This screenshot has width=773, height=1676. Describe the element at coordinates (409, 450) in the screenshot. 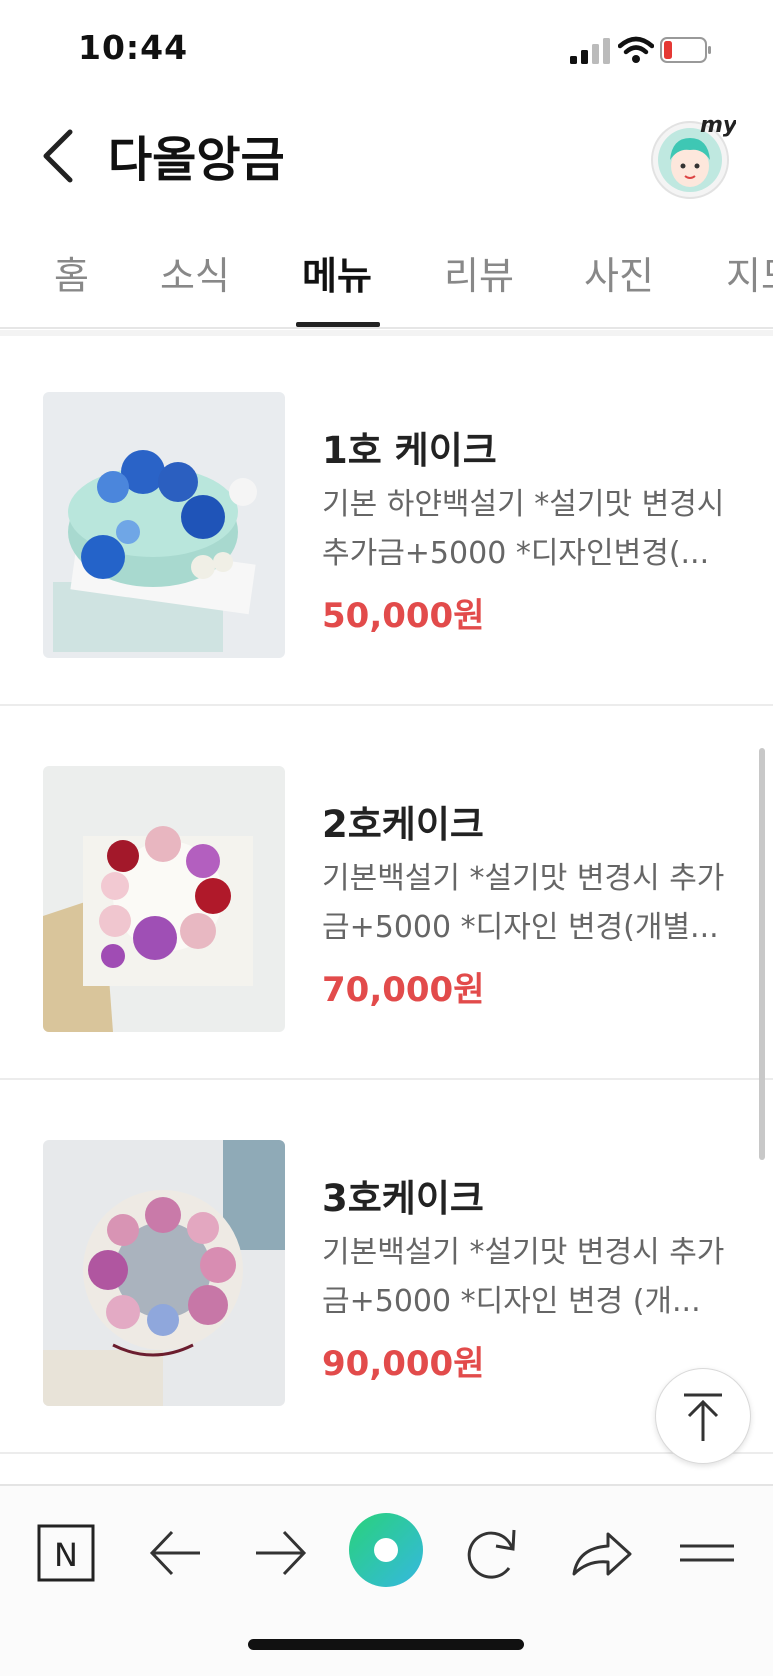

I see `menu-item-name: 1호 케이크` at that location.